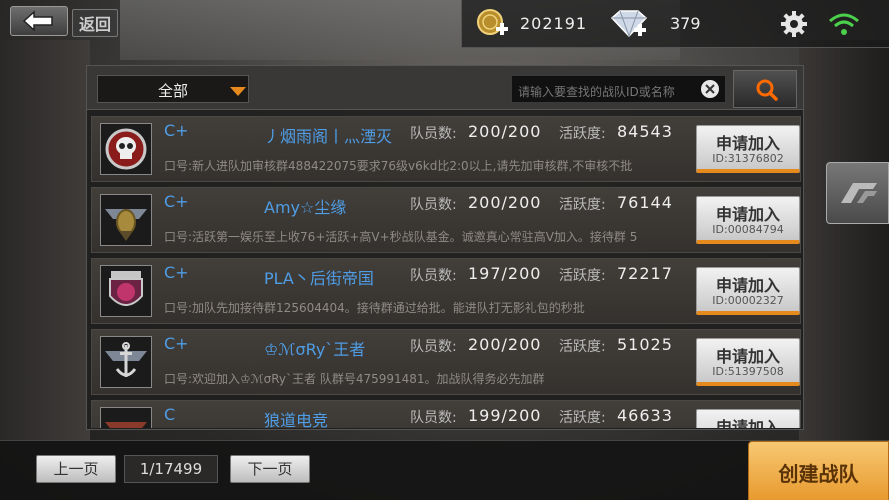 The image size is (889, 500). I want to click on page-indicator: 1/17499, so click(171, 469).